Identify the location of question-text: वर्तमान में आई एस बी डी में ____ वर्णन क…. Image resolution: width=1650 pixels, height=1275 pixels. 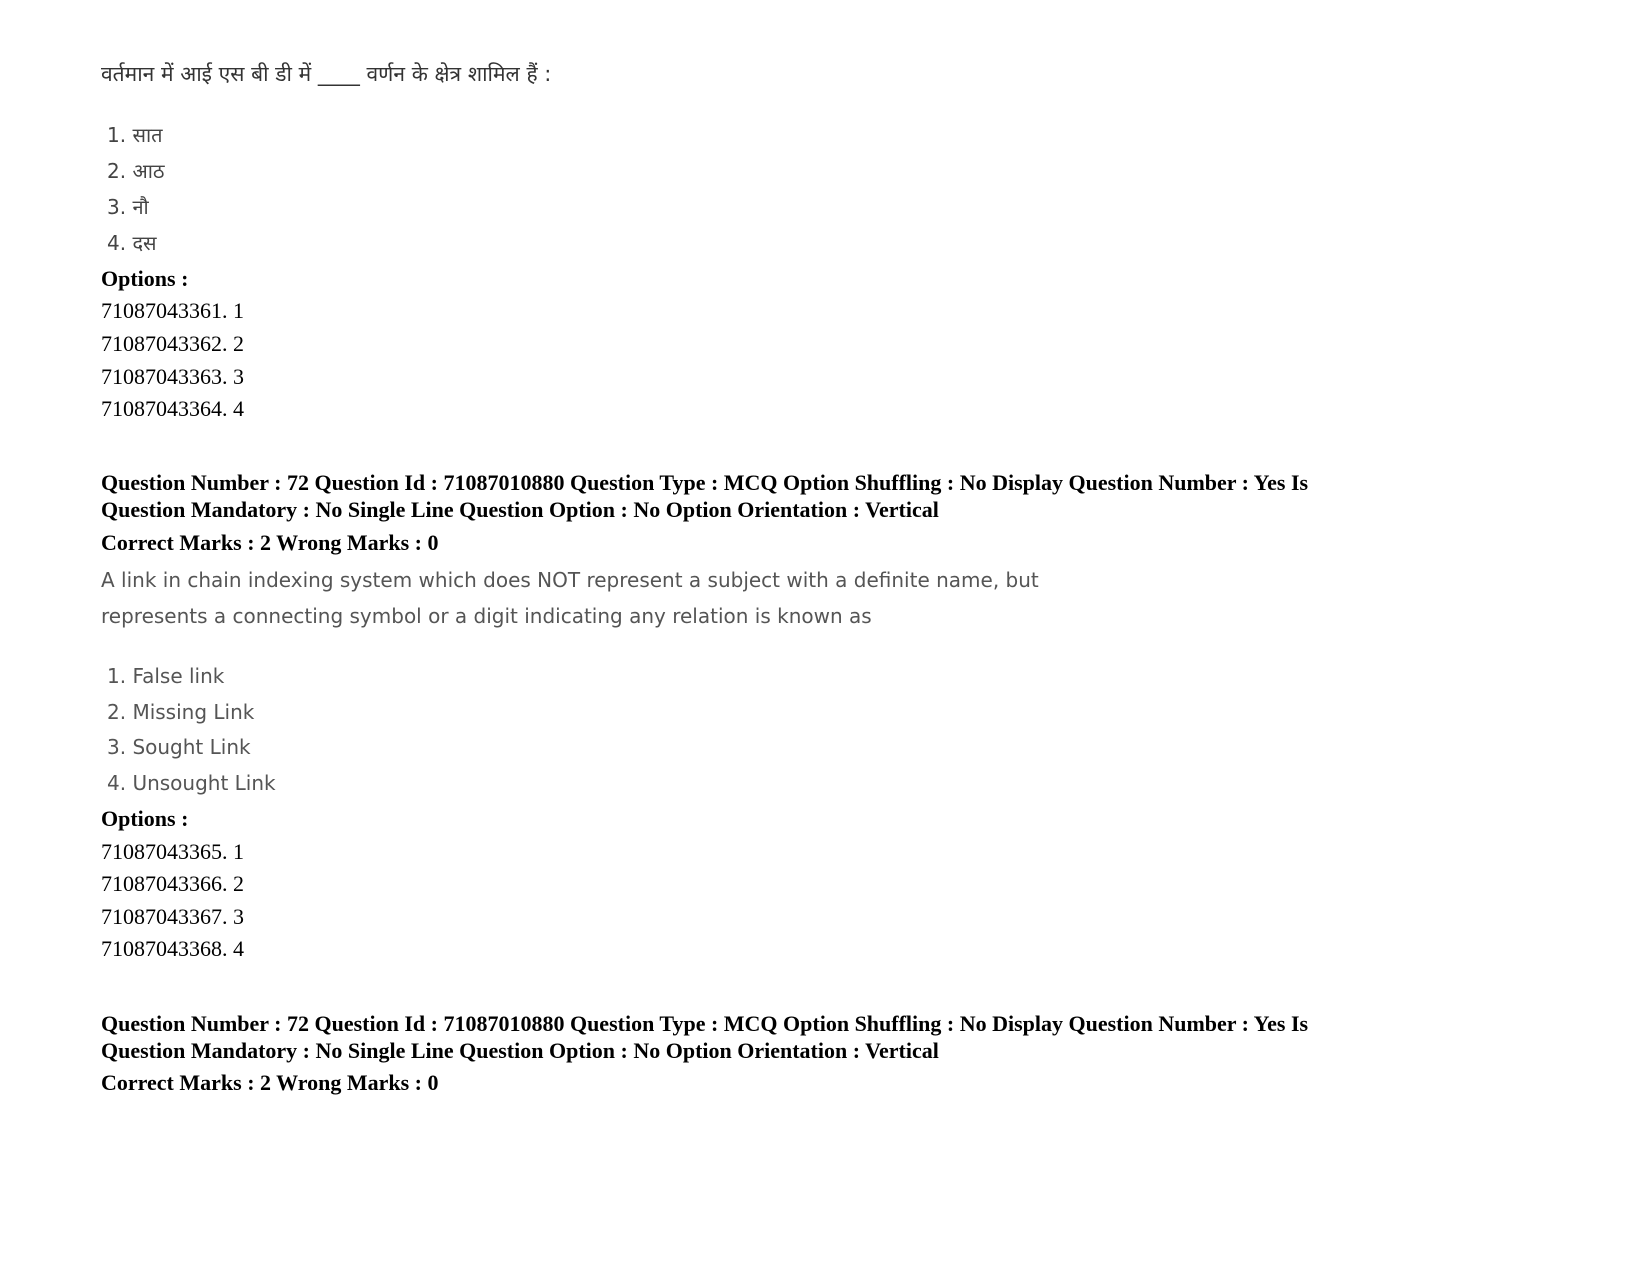
(326, 74).